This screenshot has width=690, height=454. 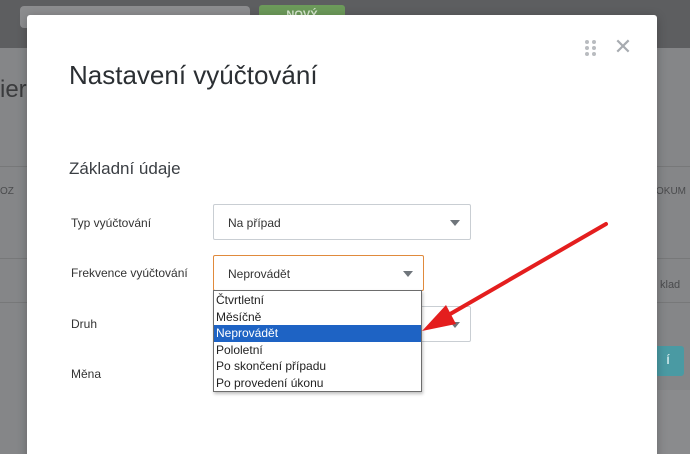 I want to click on annotation-arrow-shaft, so click(x=525, y=270).